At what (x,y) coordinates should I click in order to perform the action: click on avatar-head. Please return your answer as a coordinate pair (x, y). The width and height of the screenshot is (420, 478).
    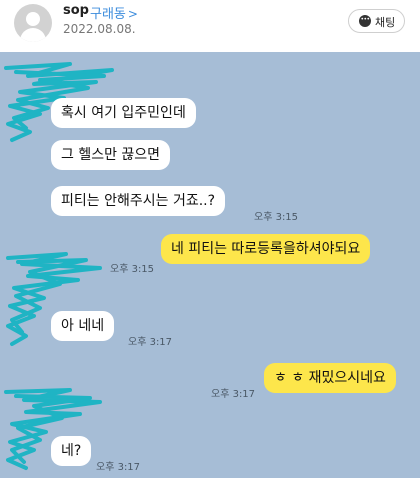
    Looking at the image, I should click on (33, 19).